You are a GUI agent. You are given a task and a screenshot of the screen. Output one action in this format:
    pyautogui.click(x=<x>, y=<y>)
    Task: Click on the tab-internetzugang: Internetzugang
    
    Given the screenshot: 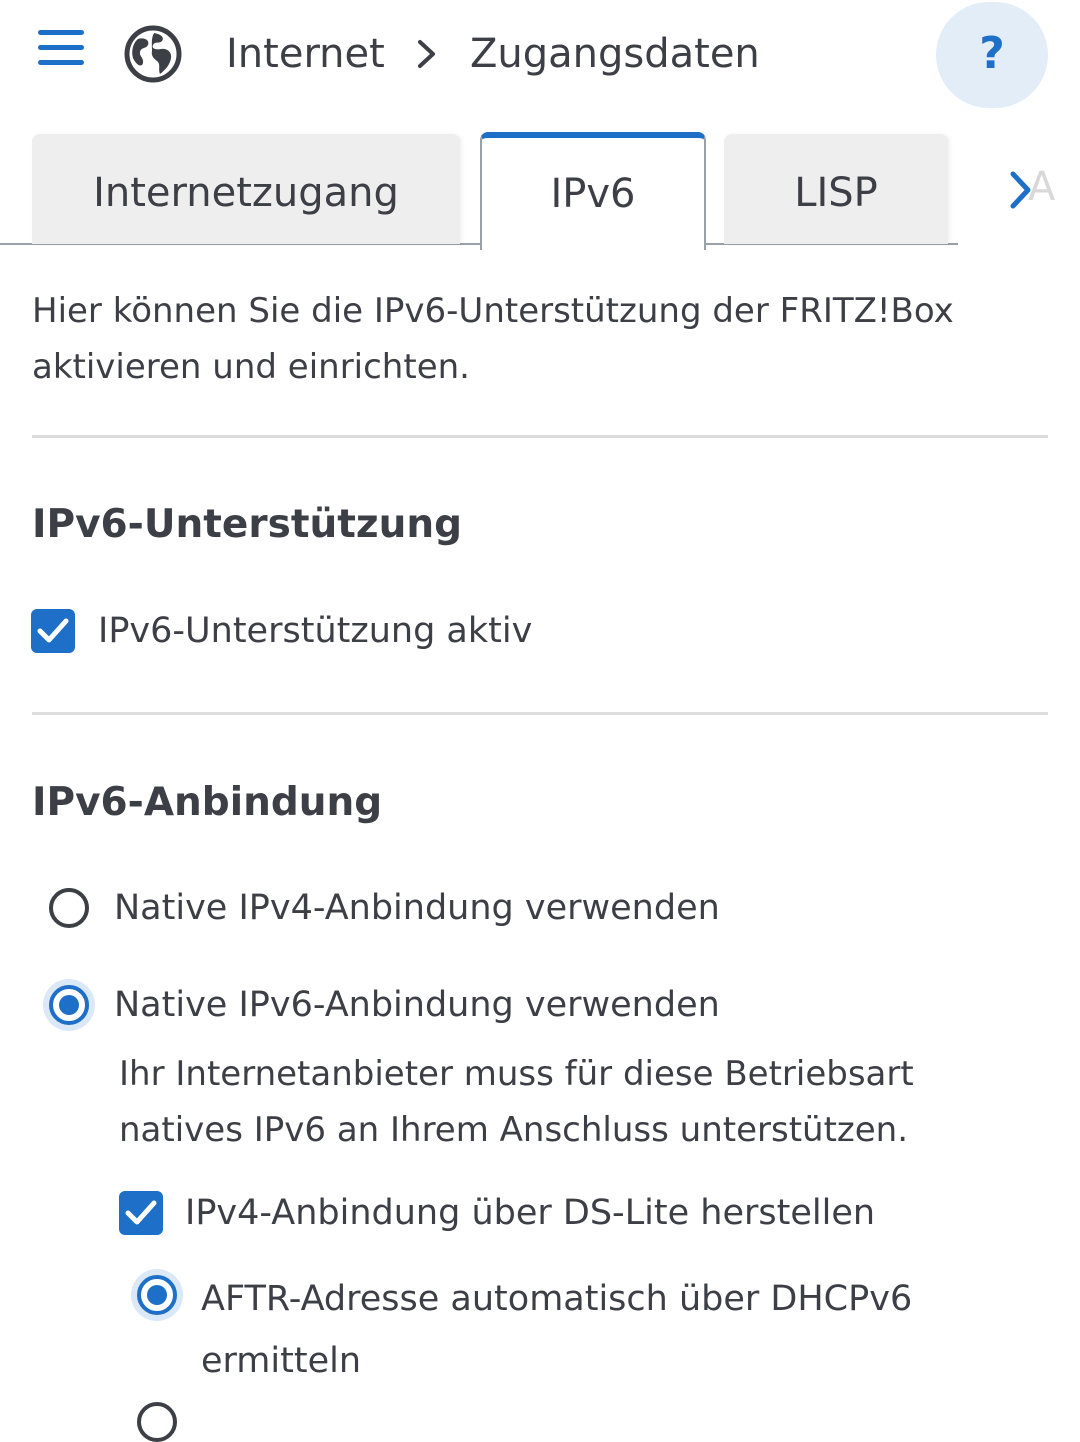 What is the action you would take?
    pyautogui.click(x=246, y=189)
    